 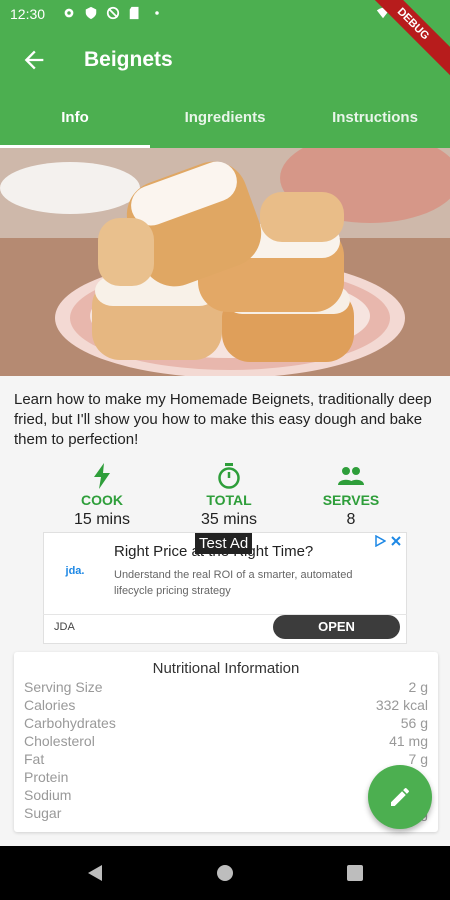 I want to click on lightning-icon, so click(x=102, y=476).